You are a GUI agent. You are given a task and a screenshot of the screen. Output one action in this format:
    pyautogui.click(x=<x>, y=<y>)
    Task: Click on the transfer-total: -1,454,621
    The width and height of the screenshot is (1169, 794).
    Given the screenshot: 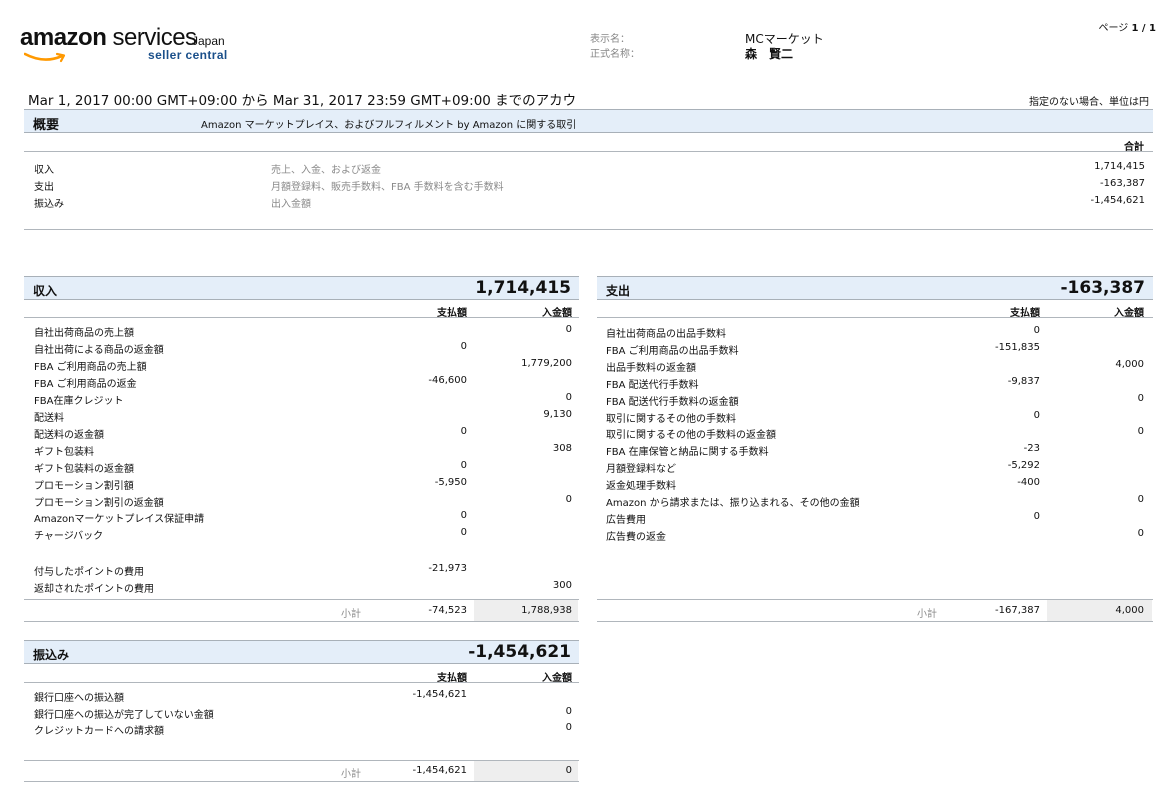 What is the action you would take?
    pyautogui.click(x=519, y=652)
    